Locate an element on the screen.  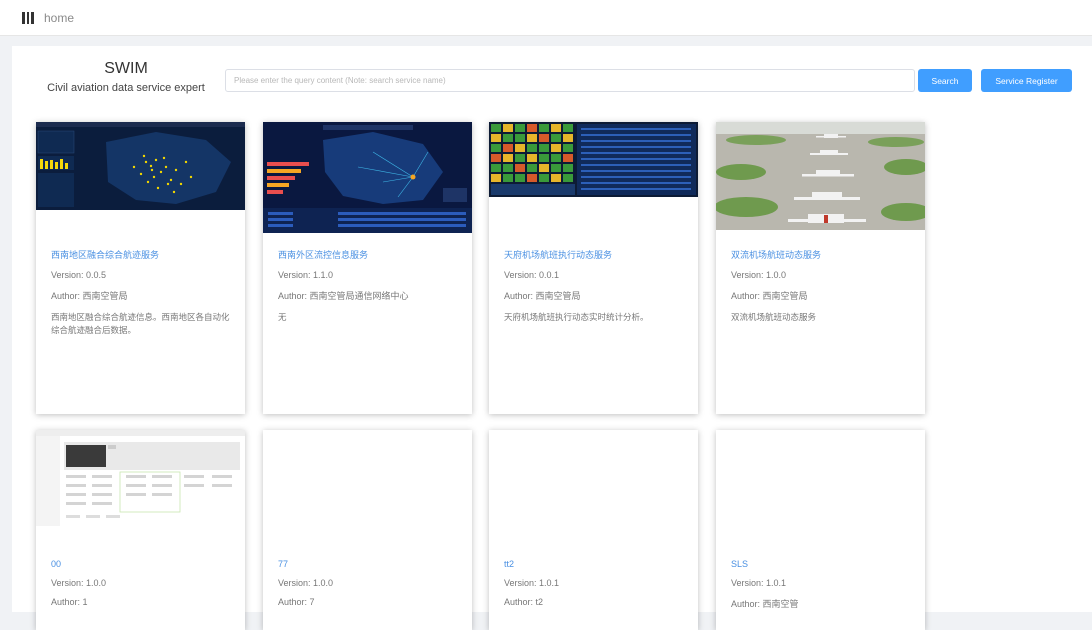
card-title: 天府机场航班执行动态服务 is located at coordinates (593, 254).